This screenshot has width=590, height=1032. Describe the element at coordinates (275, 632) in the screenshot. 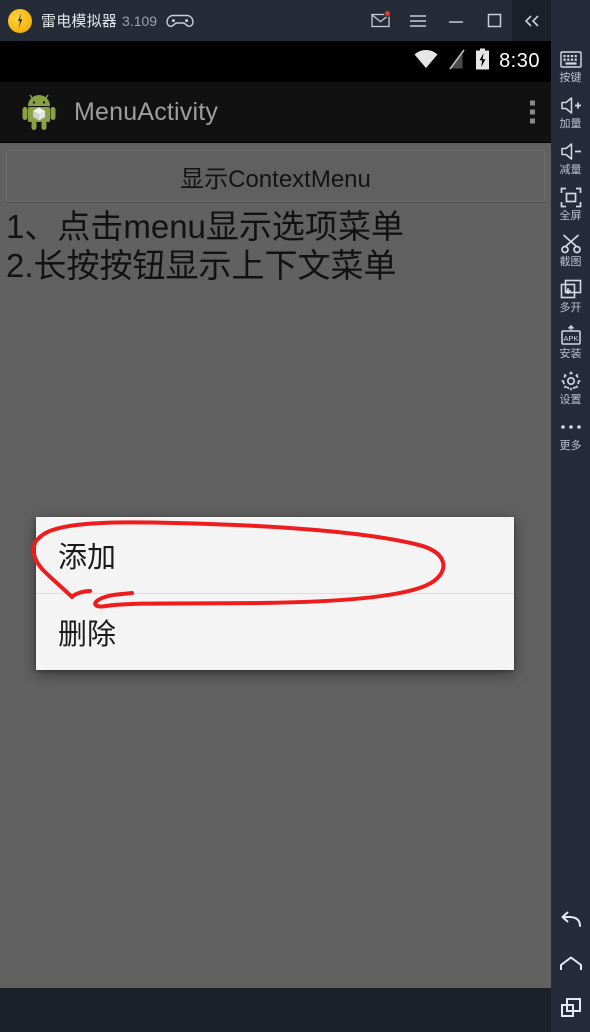

I see `context-menu-item-delete: 删除` at that location.